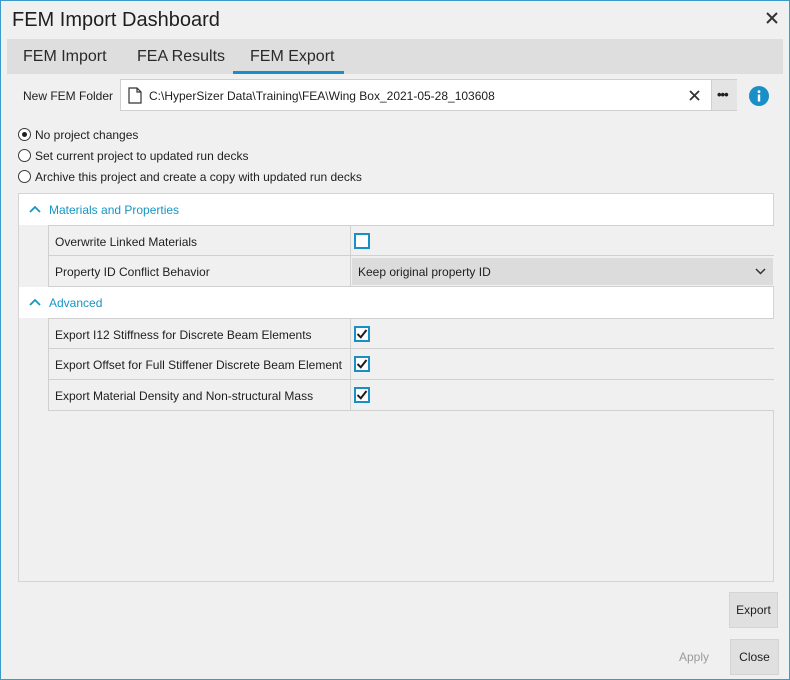  I want to click on close-icon, so click(772, 18).